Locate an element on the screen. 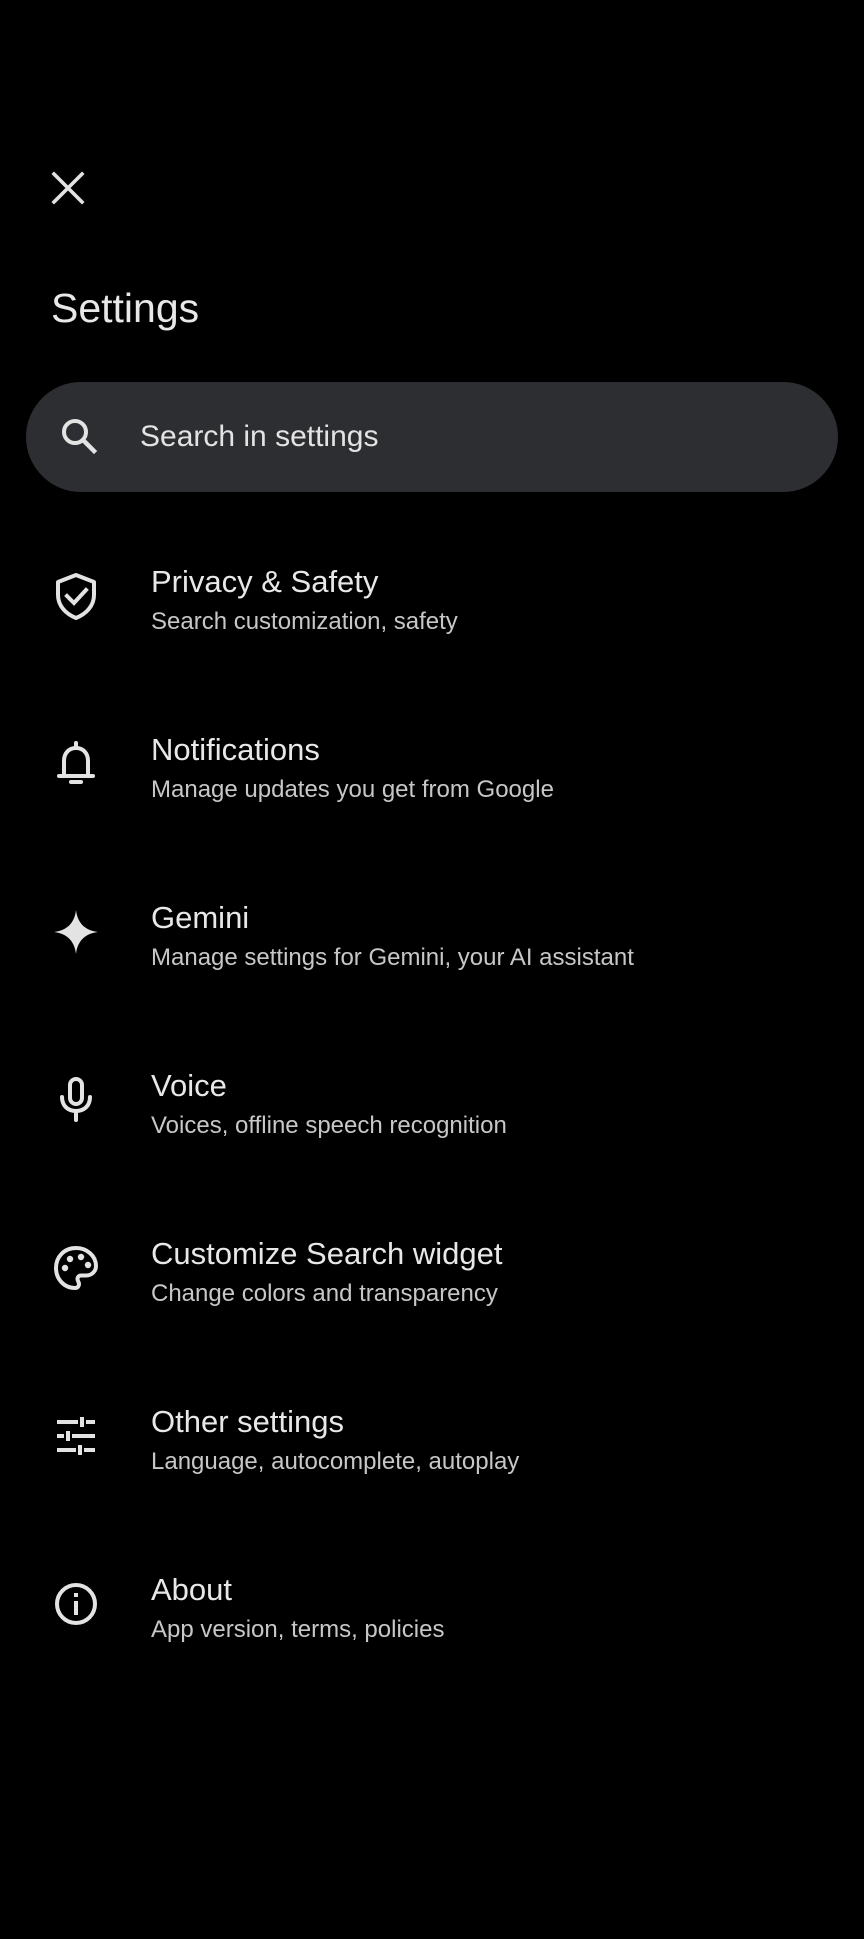 Image resolution: width=864 pixels, height=1939 pixels. settings-item-title: About is located at coordinates (192, 1589).